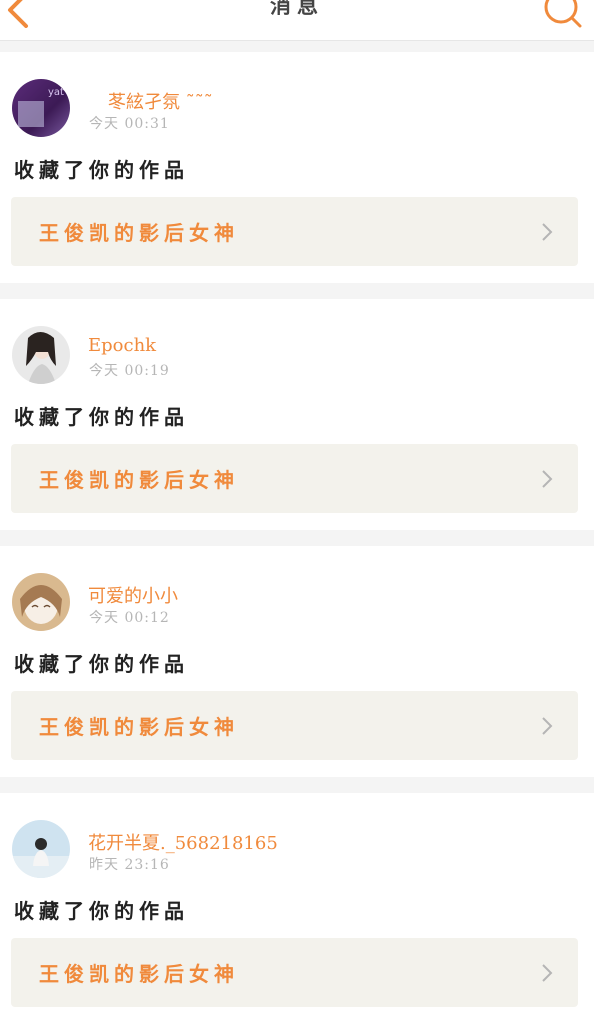 The width and height of the screenshot is (594, 1024). I want to click on timestamp: 昨天 23:16, so click(129, 865).